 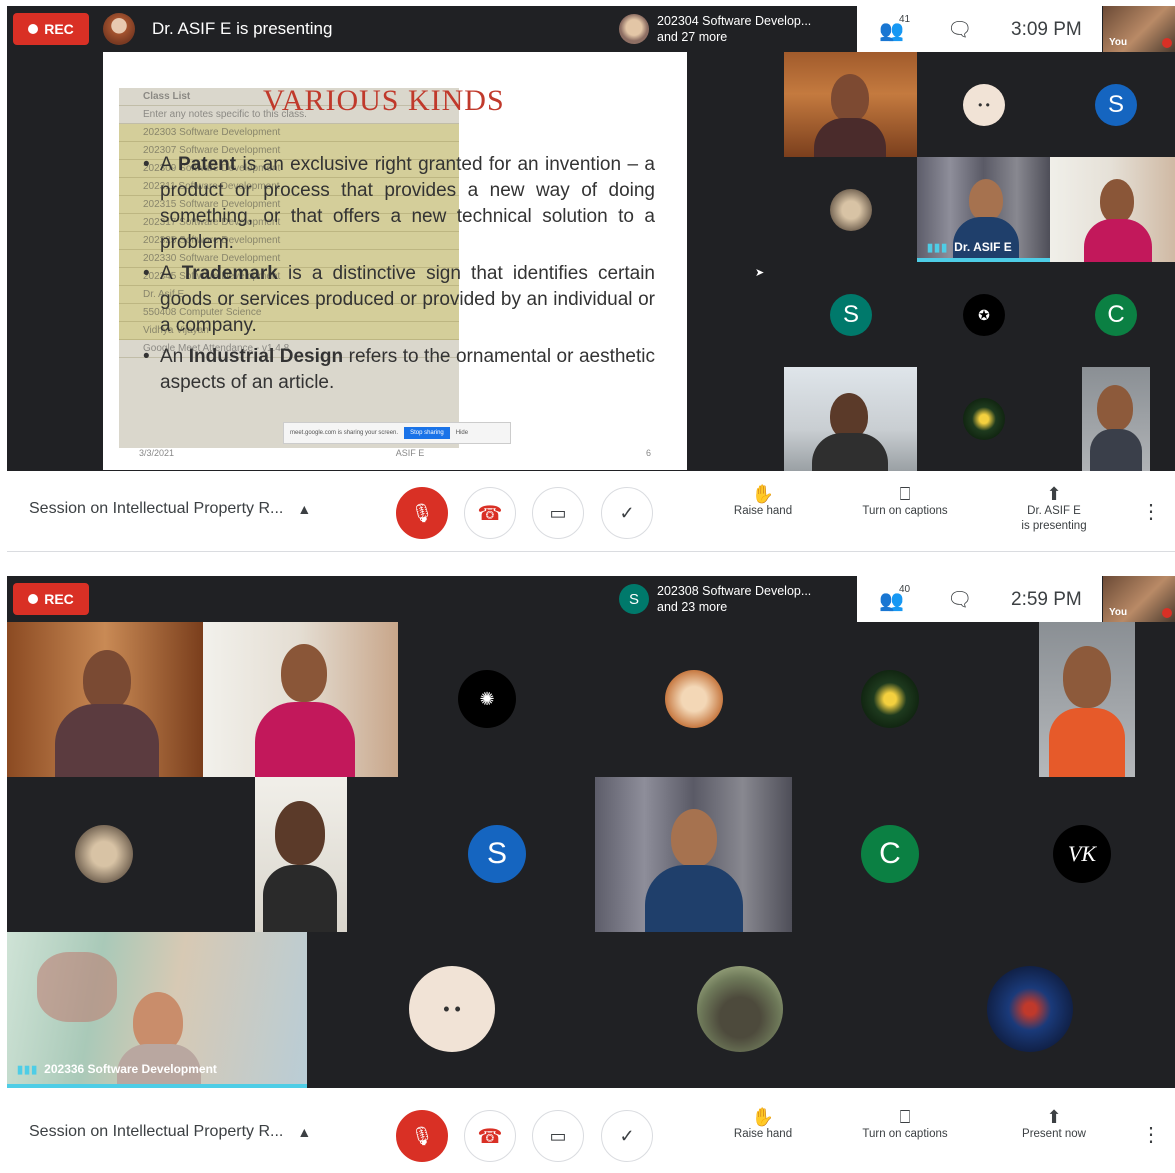 I want to click on raise-hand-label: Raise hand, so click(x=763, y=1134).